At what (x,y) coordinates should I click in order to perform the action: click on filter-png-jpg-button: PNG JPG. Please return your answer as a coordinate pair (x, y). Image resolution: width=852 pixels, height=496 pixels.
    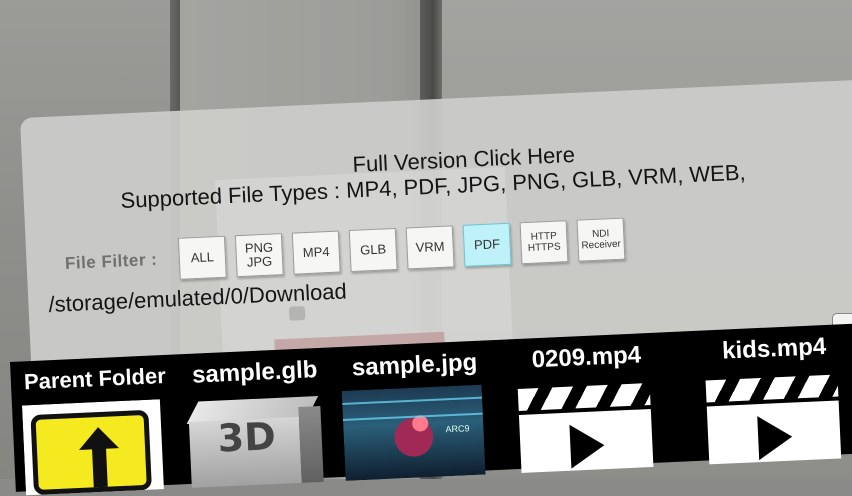
    Looking at the image, I should click on (259, 255).